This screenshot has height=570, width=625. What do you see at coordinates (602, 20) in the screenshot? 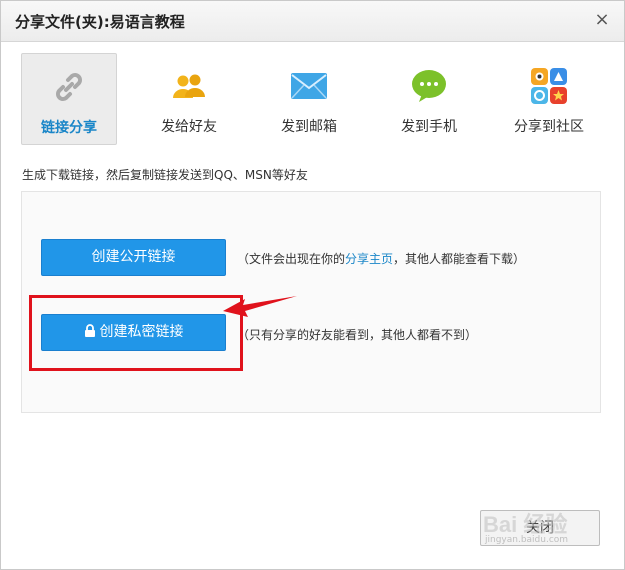
I see `close-icon: ×` at bounding box center [602, 20].